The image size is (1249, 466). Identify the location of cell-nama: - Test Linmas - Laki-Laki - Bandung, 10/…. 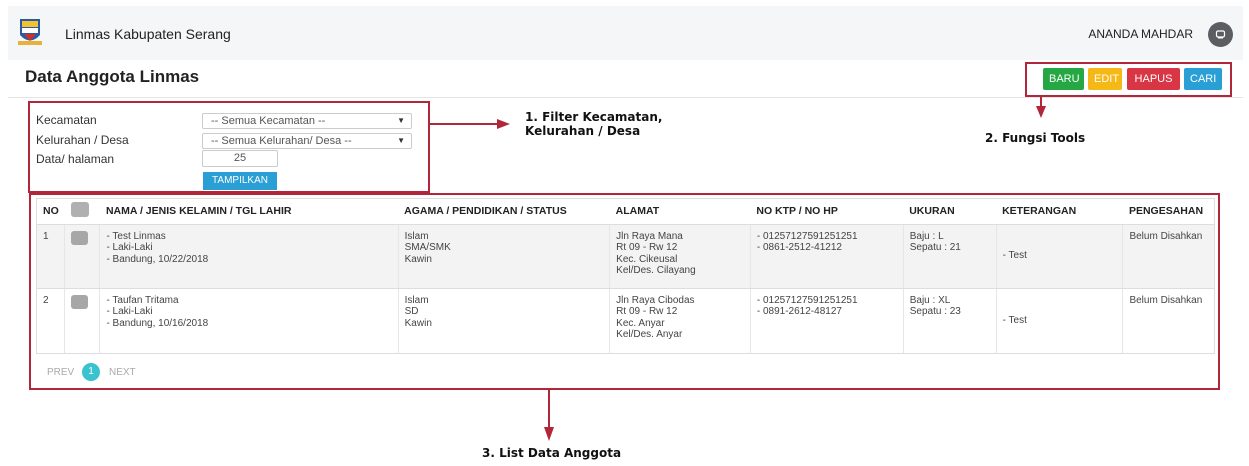
(249, 256).